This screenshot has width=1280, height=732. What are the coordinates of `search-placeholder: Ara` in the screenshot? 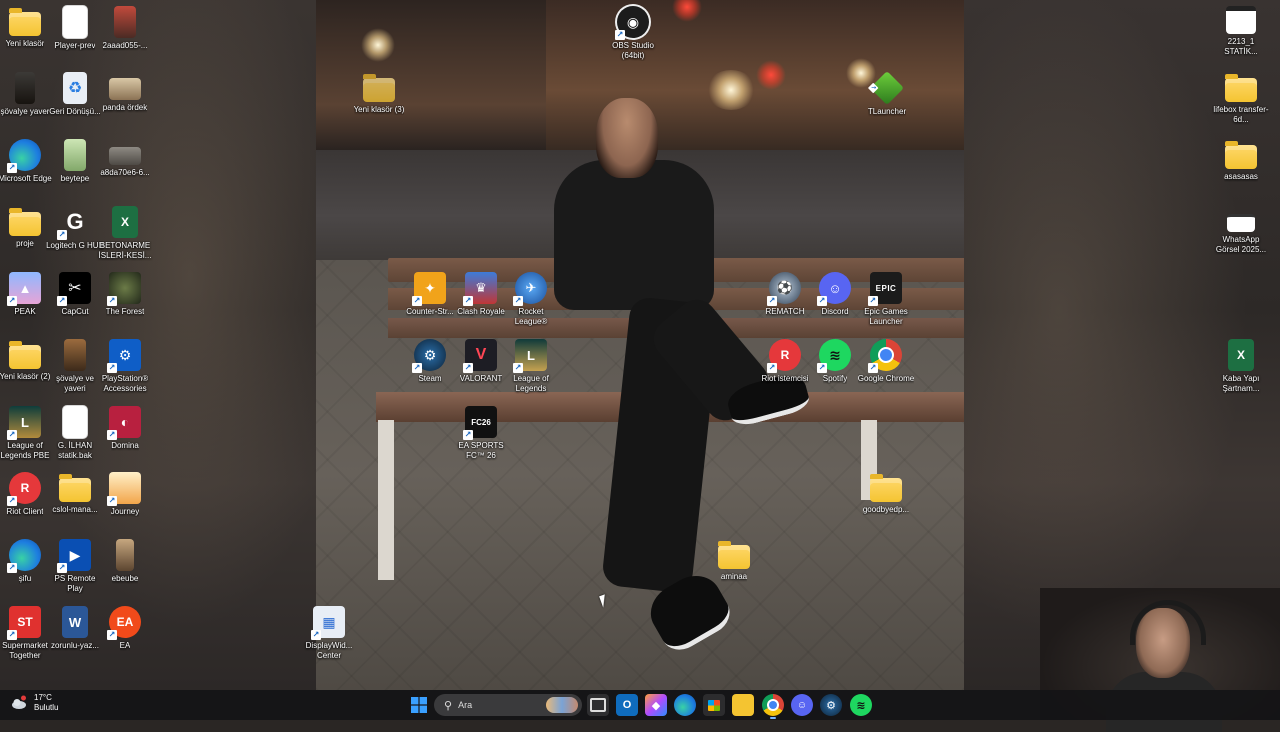 It's located at (465, 705).